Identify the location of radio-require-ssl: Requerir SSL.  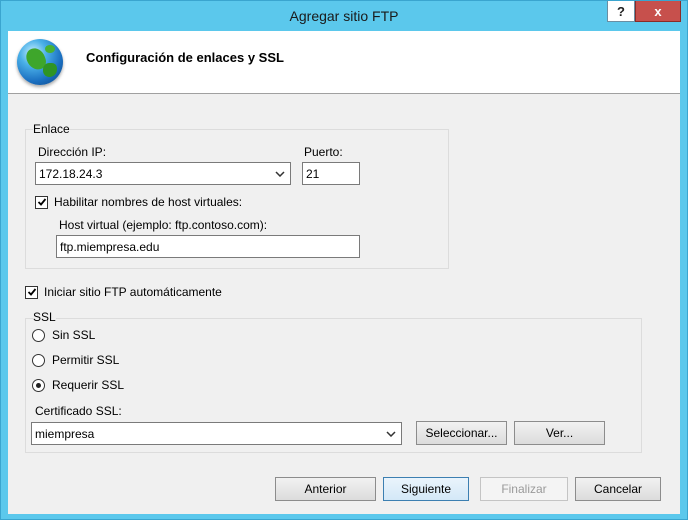
(78, 385).